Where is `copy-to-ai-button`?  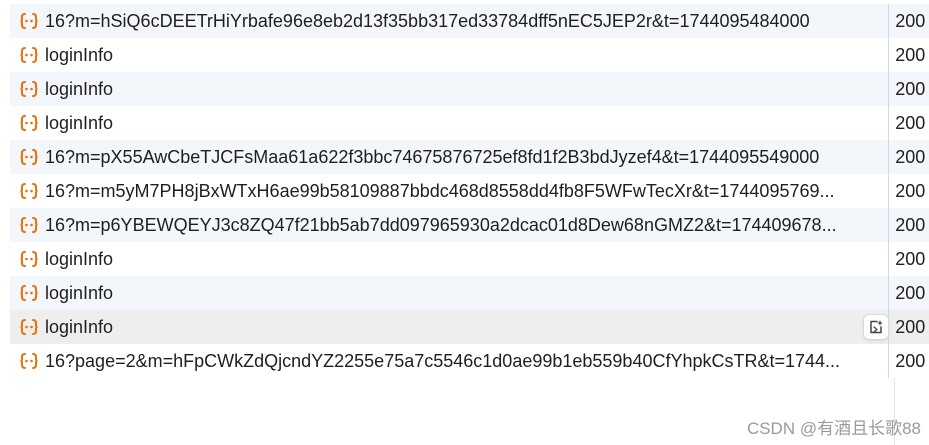 copy-to-ai-button is located at coordinates (876, 327).